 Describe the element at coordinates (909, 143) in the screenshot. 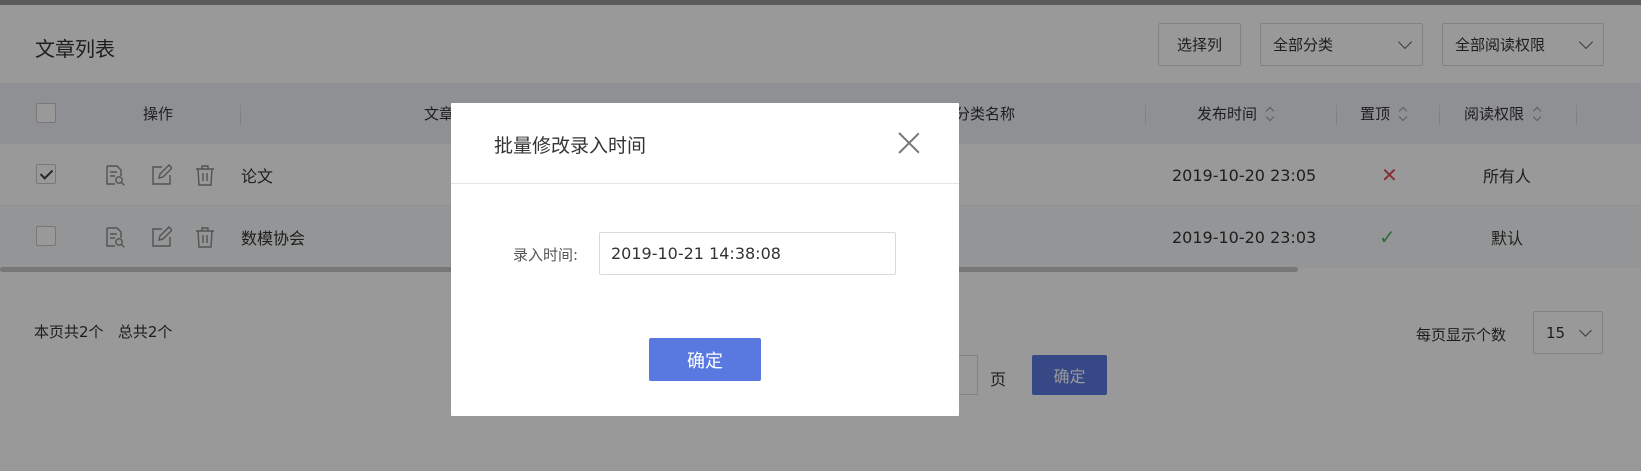

I see `close-icon` at that location.